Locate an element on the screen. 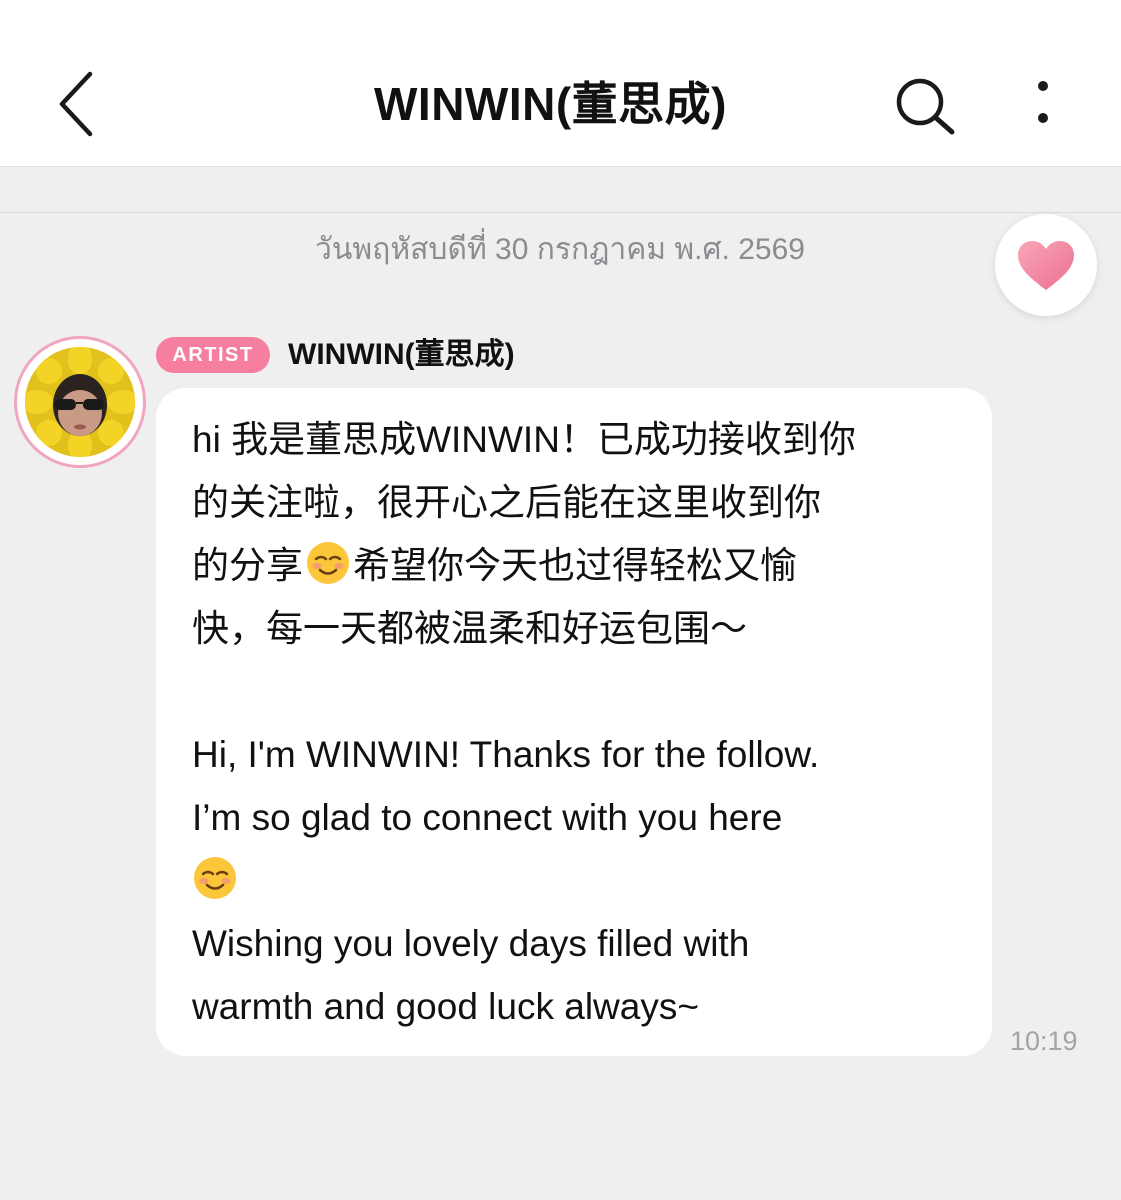  top-app-bar: WINWIN(董思成) is located at coordinates (560, 83).